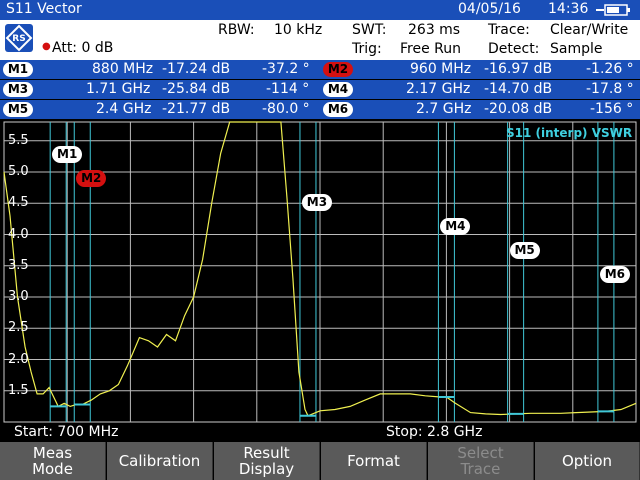  Describe the element at coordinates (481, 461) in the screenshot. I see `select-trace-button: Select Trace` at that location.